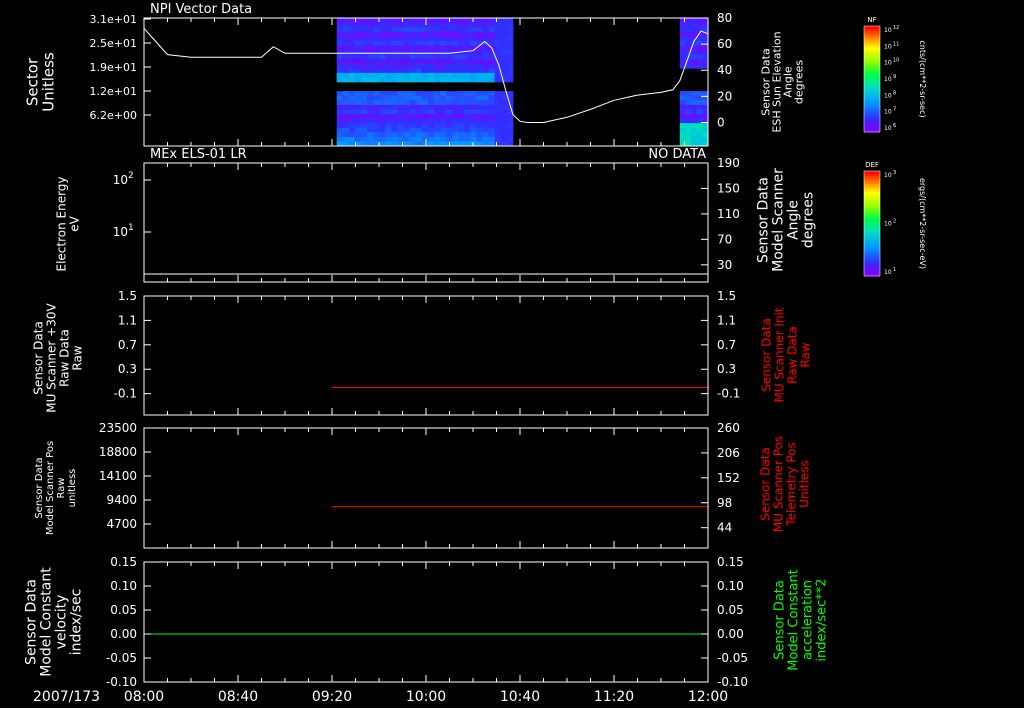  I want to click on y-tick-exponent: 2, so click(131, 176).